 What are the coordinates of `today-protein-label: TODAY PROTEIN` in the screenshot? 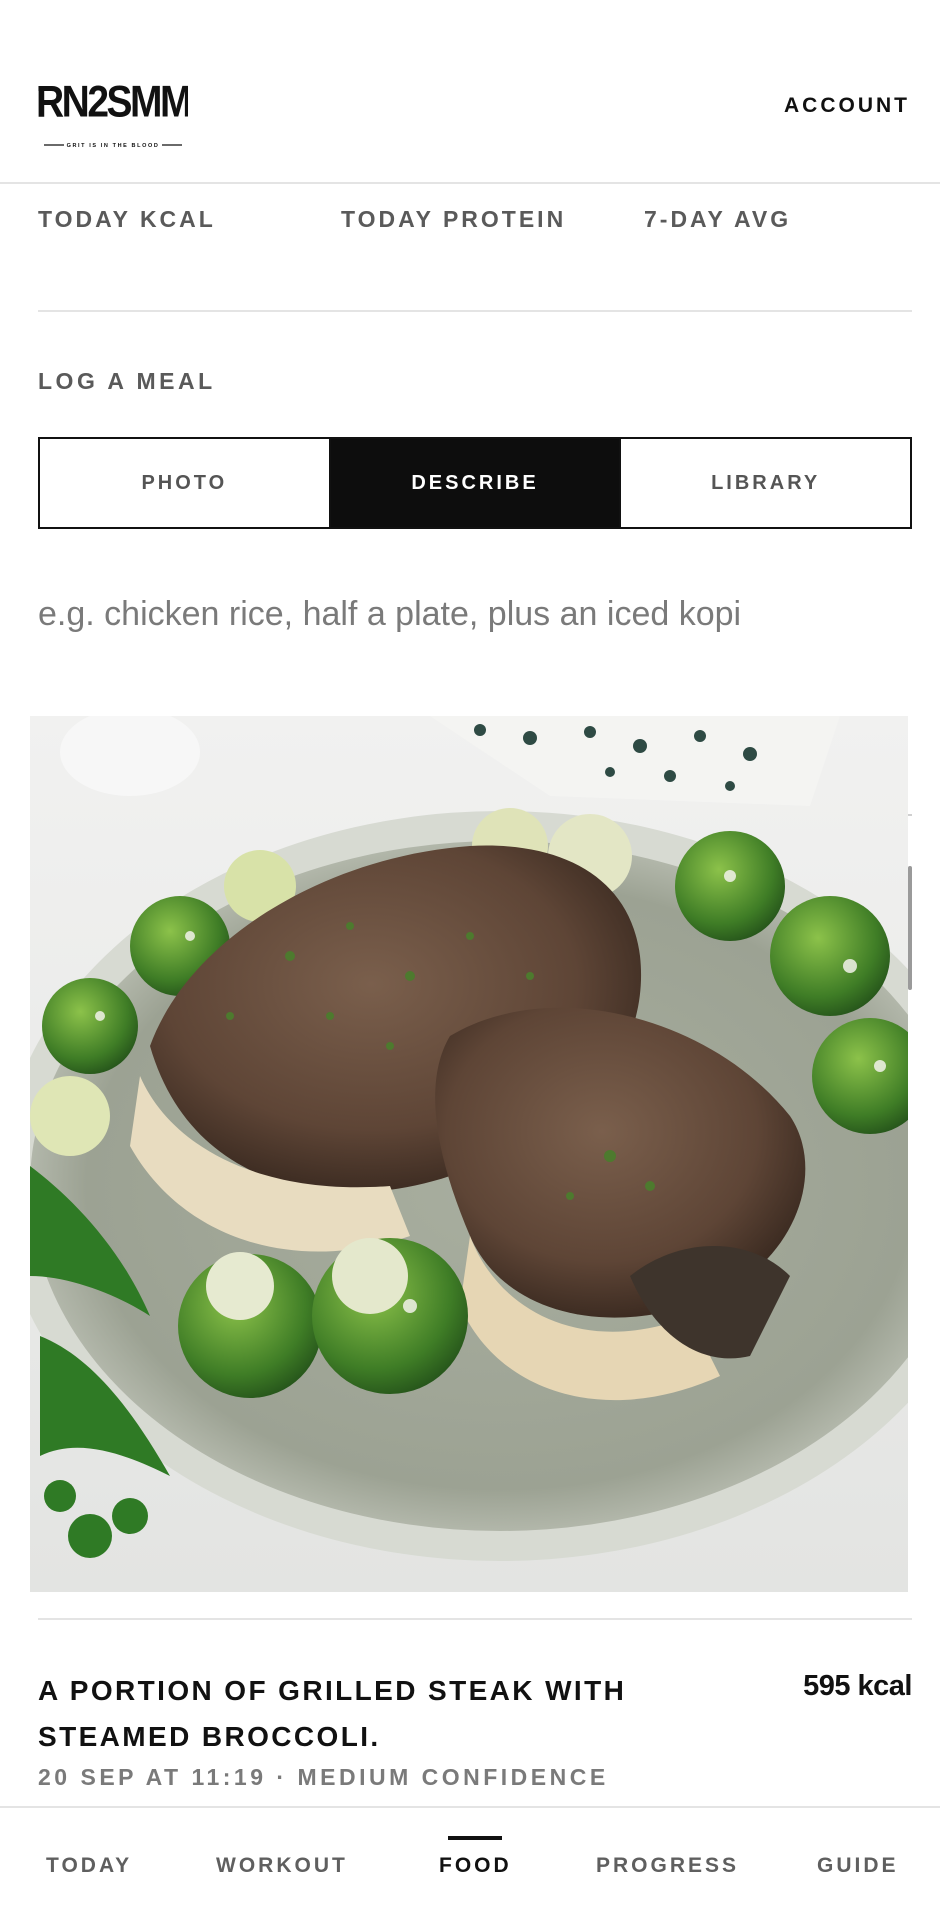 It's located at (454, 219).